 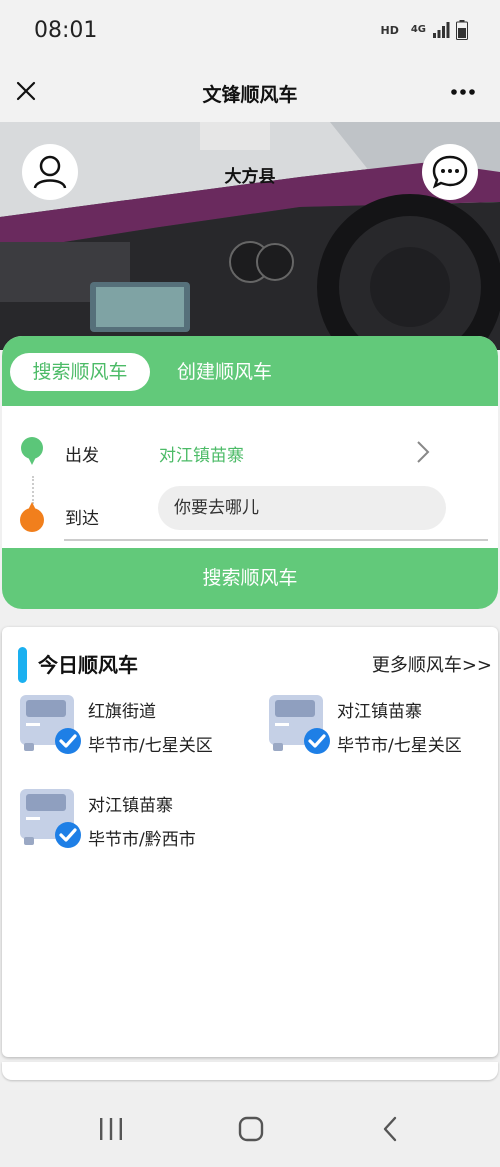 I want to click on departure-value: 对江镇苗寨, so click(x=201, y=453).